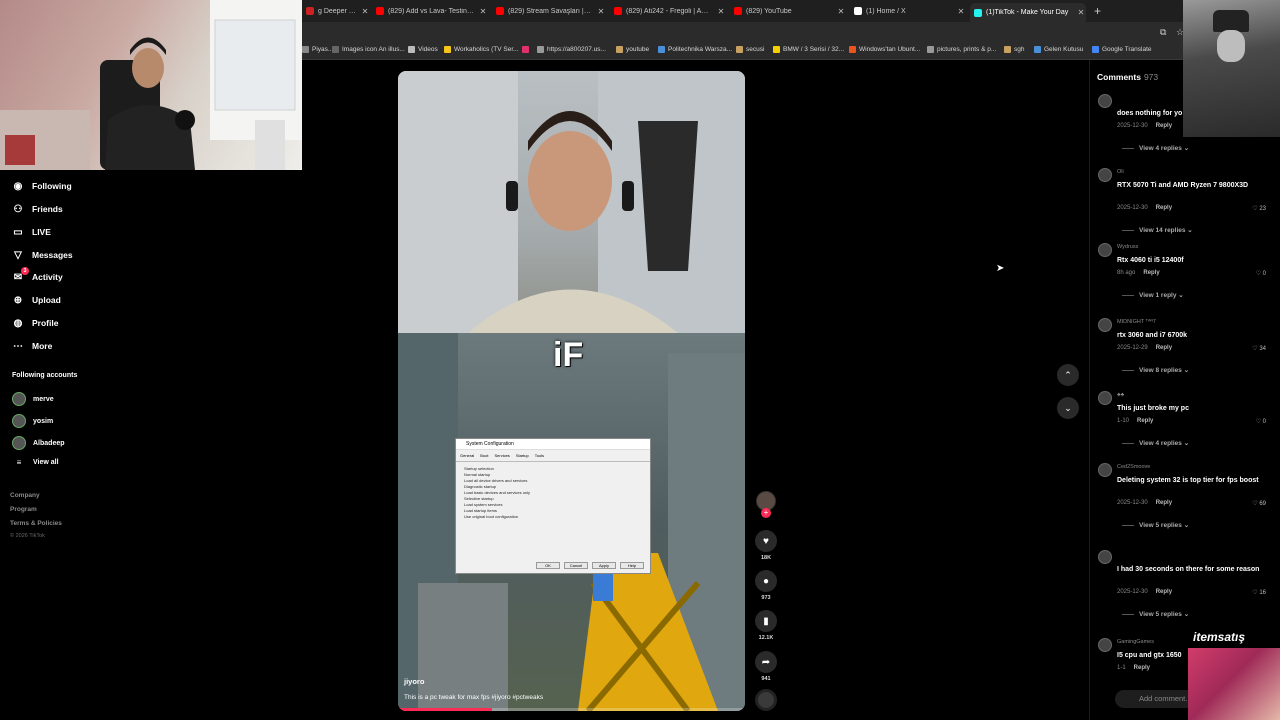  I want to click on comment-action: ● 973, so click(766, 585).